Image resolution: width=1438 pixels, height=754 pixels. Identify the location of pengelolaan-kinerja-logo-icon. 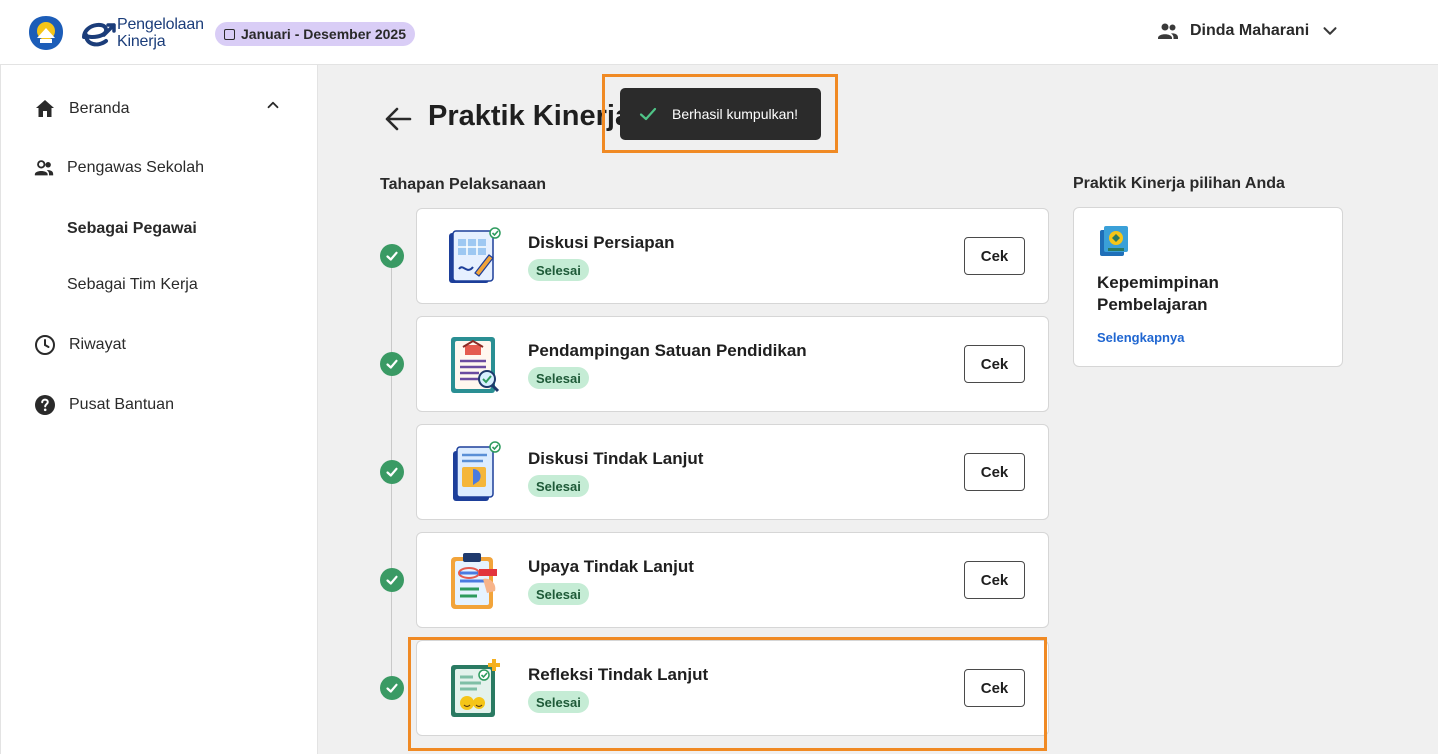
(99, 34).